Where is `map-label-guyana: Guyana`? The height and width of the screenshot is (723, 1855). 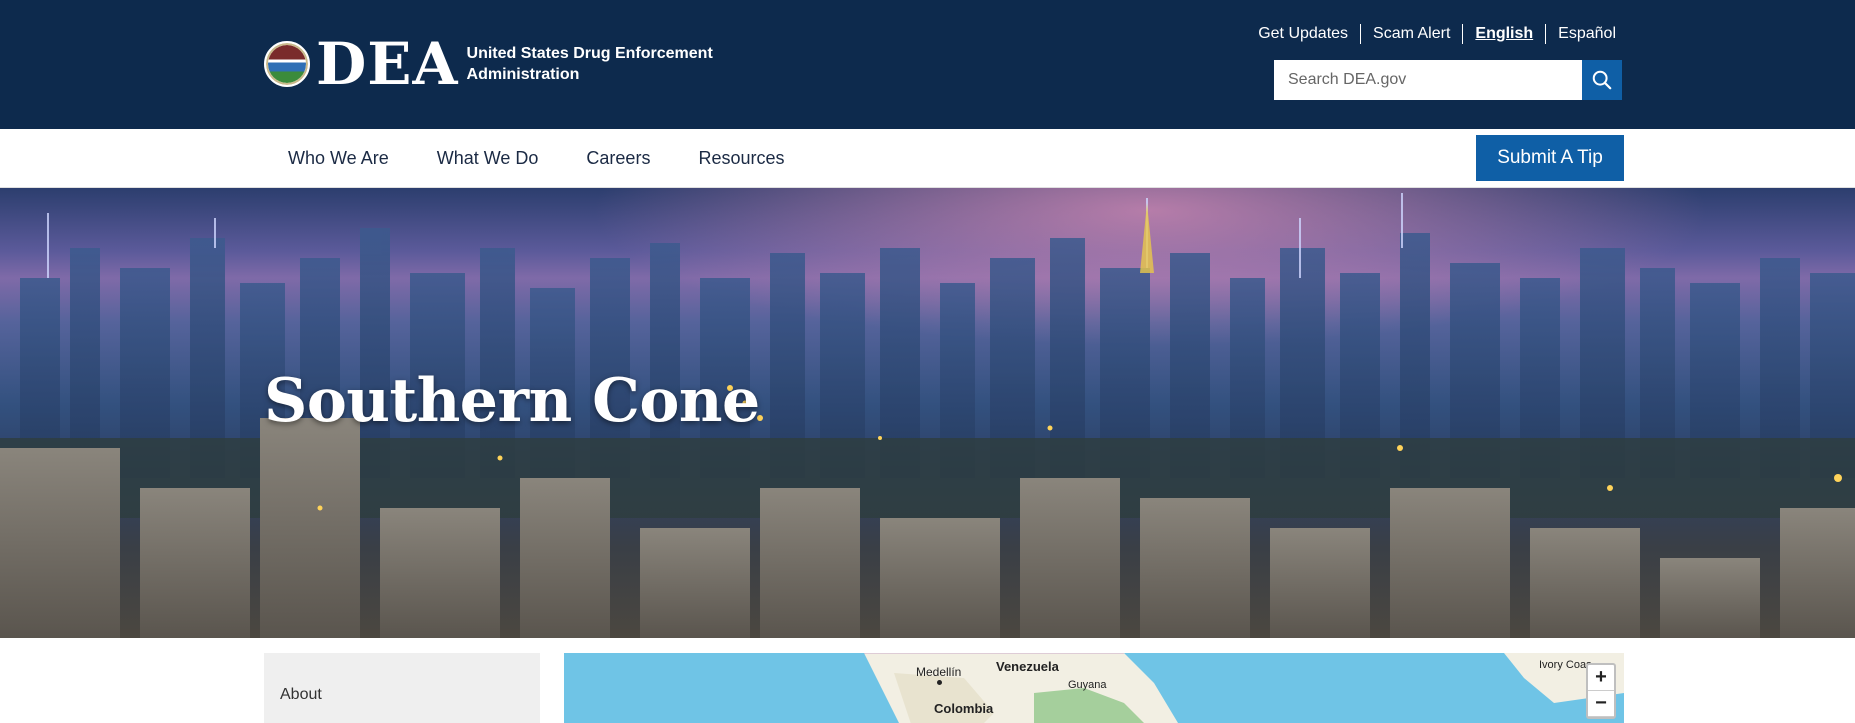 map-label-guyana: Guyana is located at coordinates (1087, 685).